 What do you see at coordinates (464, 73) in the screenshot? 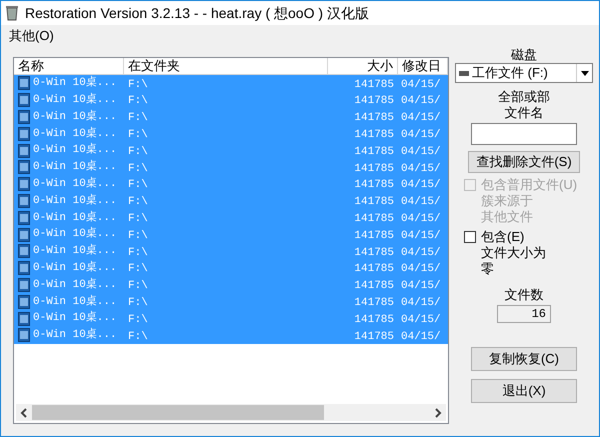
I see `drive-icon` at bounding box center [464, 73].